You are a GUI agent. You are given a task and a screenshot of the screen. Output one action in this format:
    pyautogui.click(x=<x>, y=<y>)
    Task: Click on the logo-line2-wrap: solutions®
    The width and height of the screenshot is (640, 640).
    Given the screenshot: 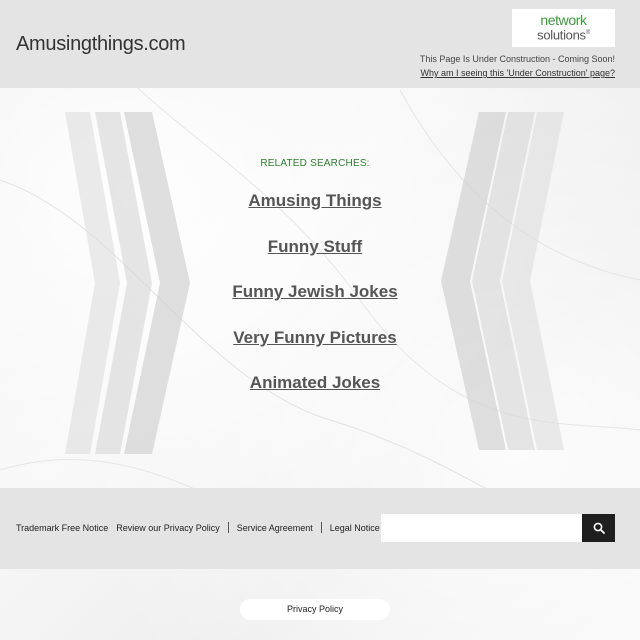 What is the action you would take?
    pyautogui.click(x=563, y=35)
    